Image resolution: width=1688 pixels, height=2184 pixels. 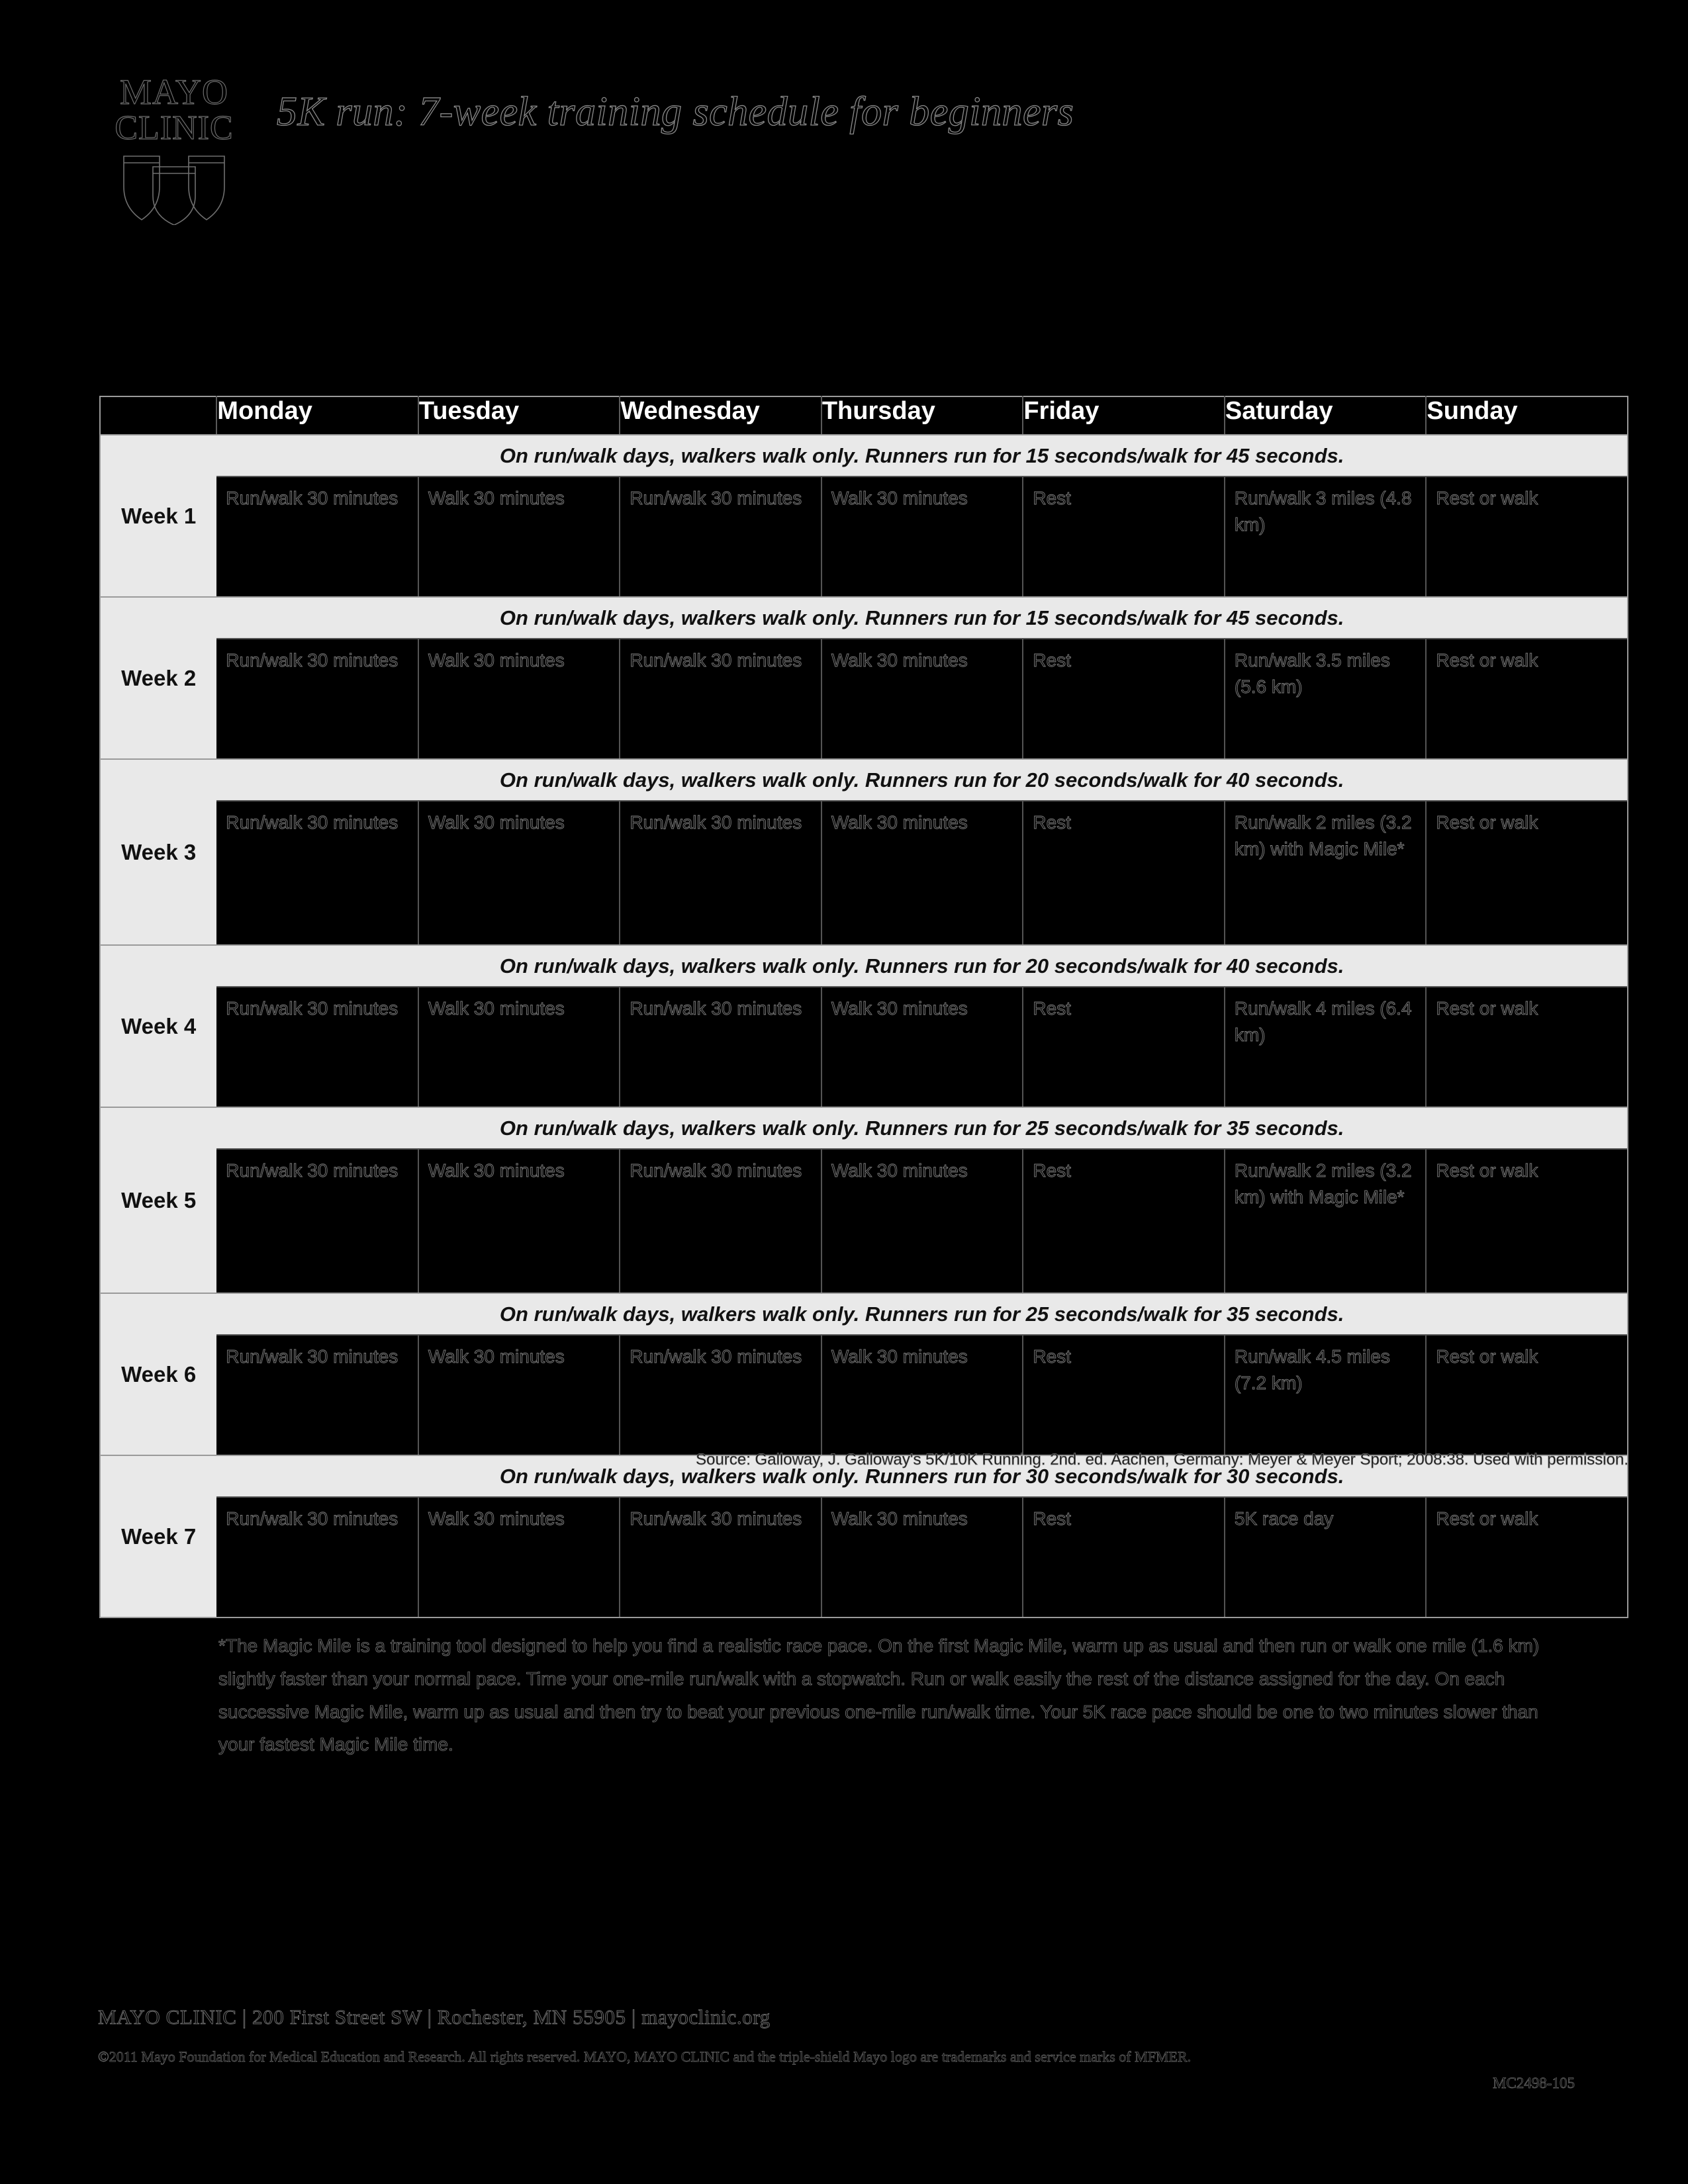 I want to click on logo-text-clinic: CLINIC, so click(x=174, y=128).